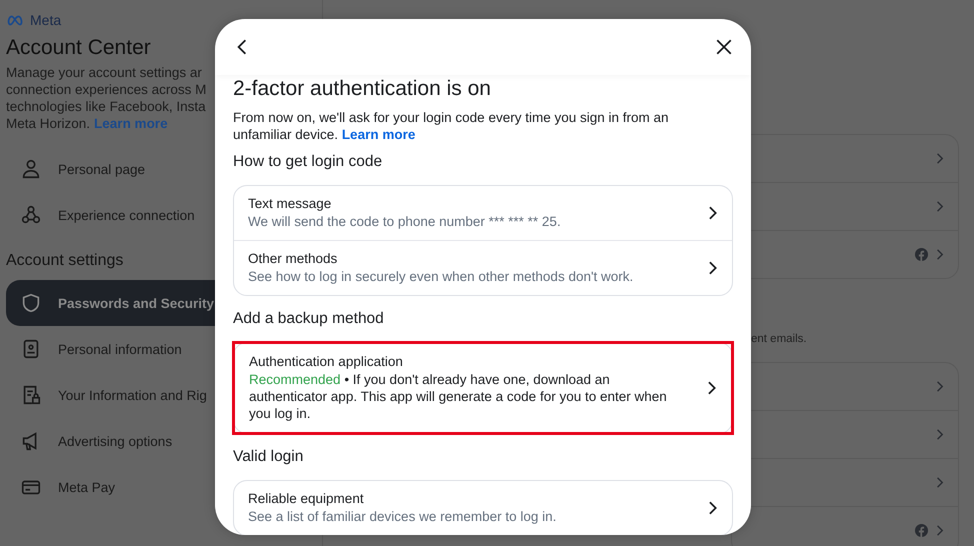 This screenshot has height=546, width=974. What do you see at coordinates (362, 89) in the screenshot?
I see `dialog-title: 2-factor authentication is on` at bounding box center [362, 89].